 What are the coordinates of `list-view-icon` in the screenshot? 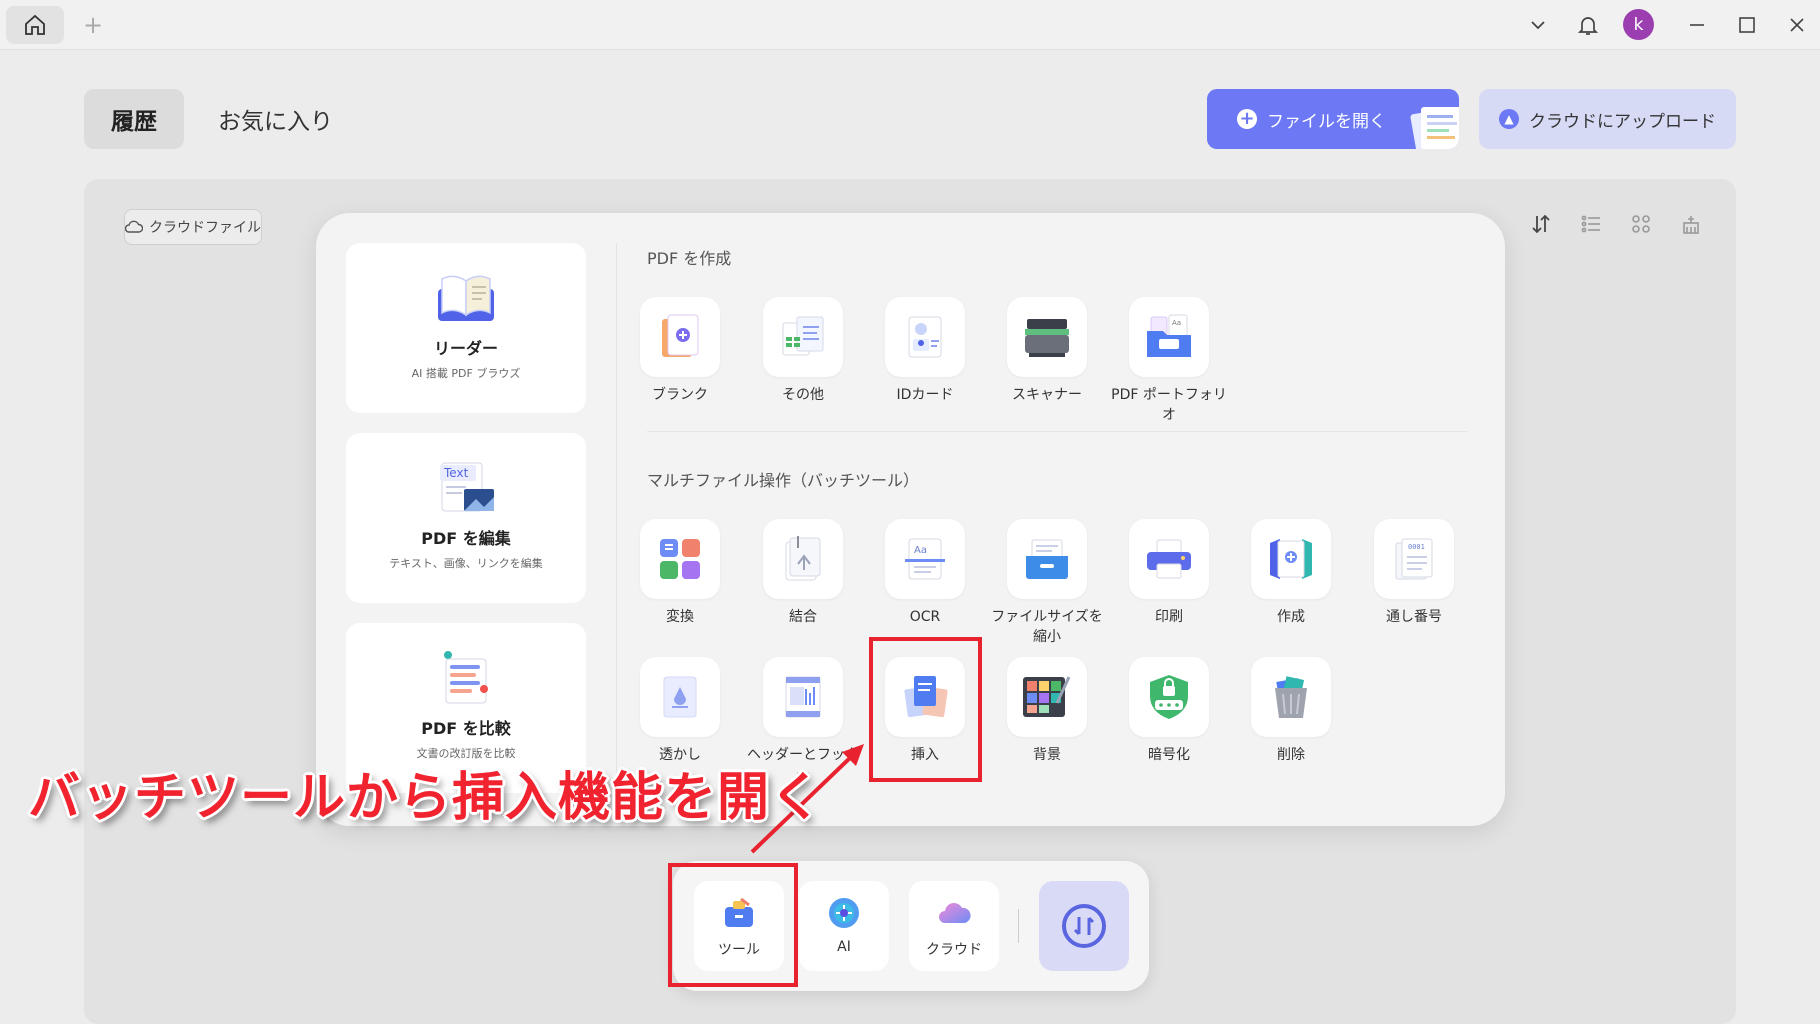 It's located at (1591, 224).